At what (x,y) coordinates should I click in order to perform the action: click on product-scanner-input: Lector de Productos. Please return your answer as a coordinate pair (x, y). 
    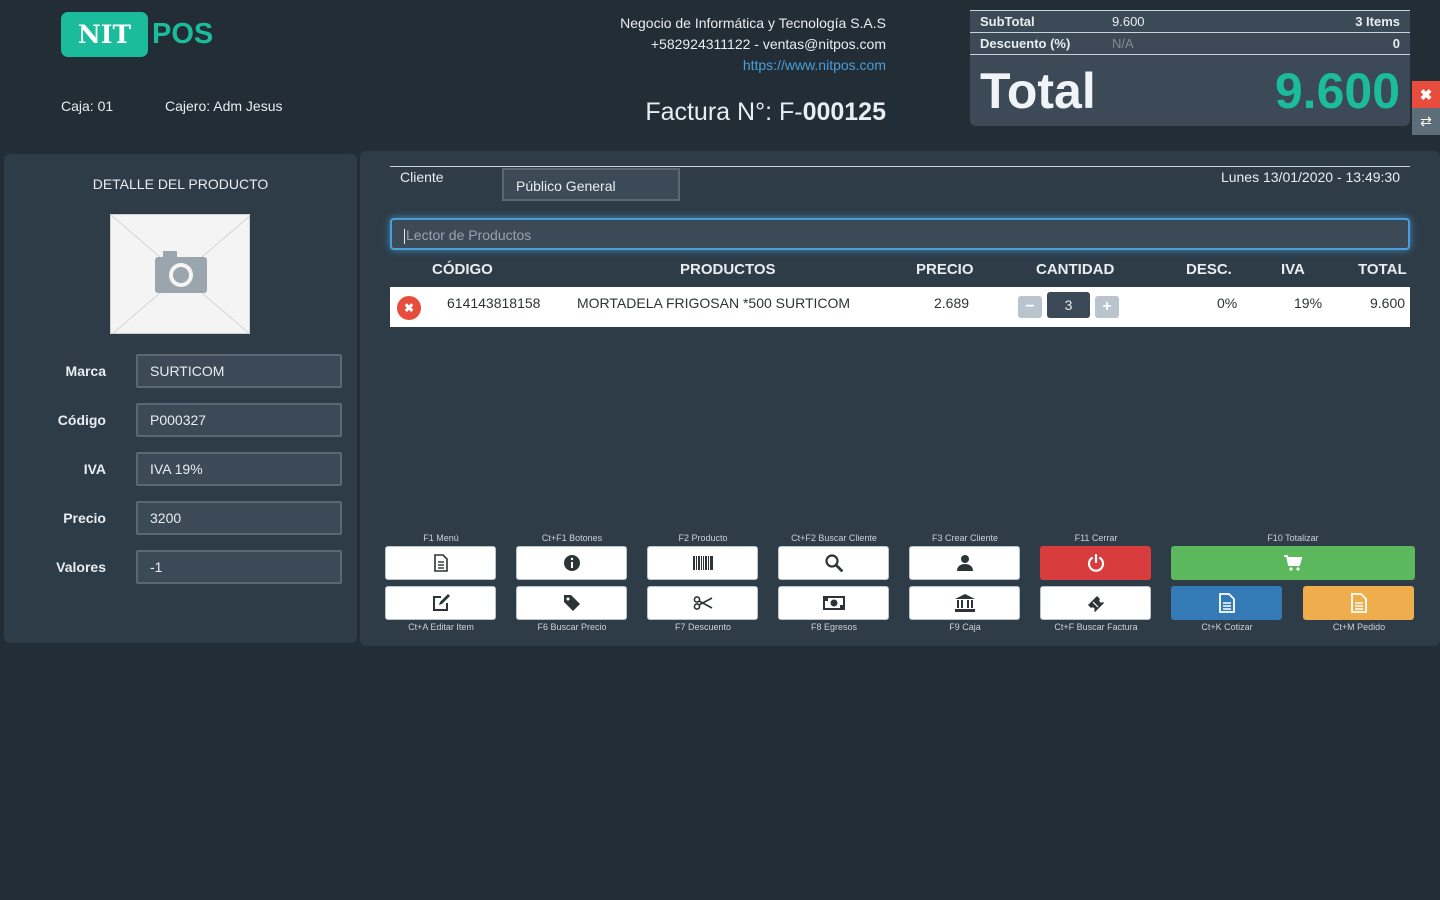
    Looking at the image, I should click on (900, 234).